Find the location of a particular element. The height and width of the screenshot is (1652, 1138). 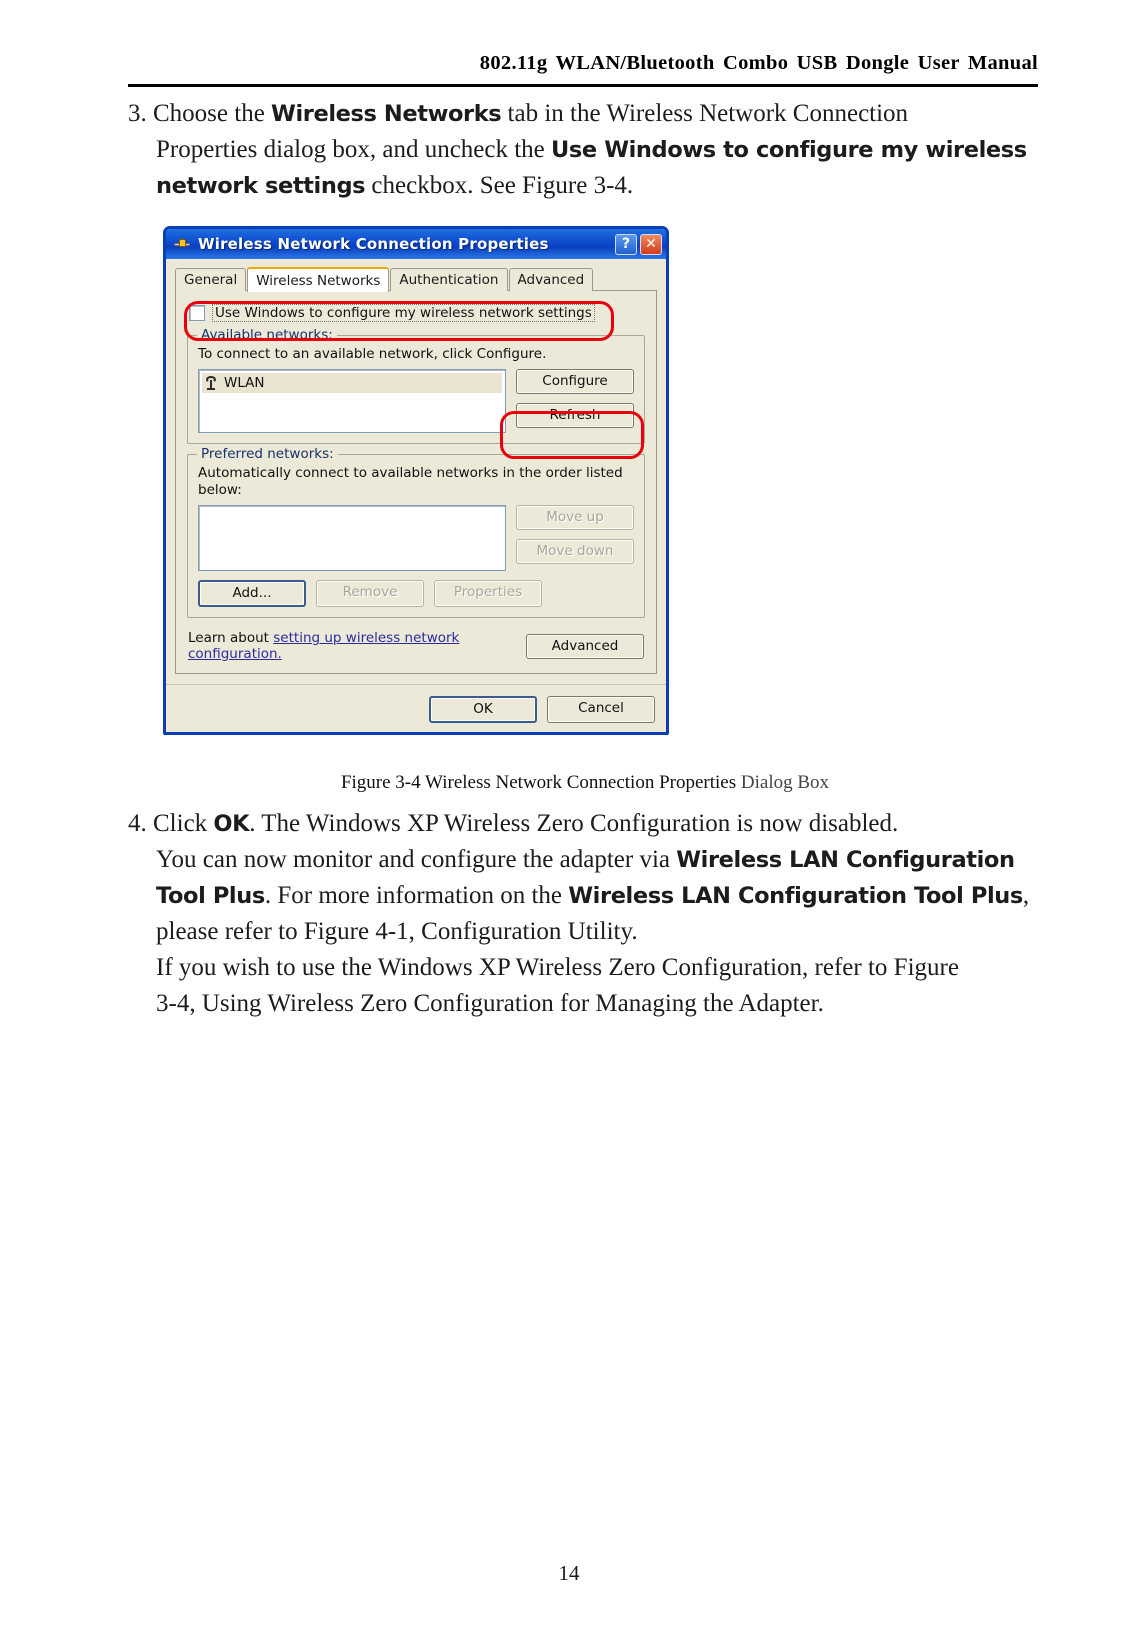

page-number: 14 is located at coordinates (569, 1573).